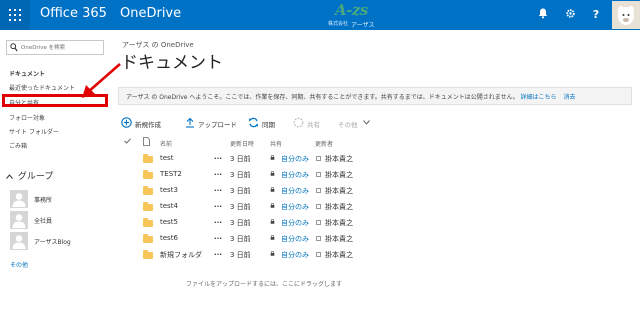  I want to click on column-header-modified-by: 更新者, so click(324, 143).